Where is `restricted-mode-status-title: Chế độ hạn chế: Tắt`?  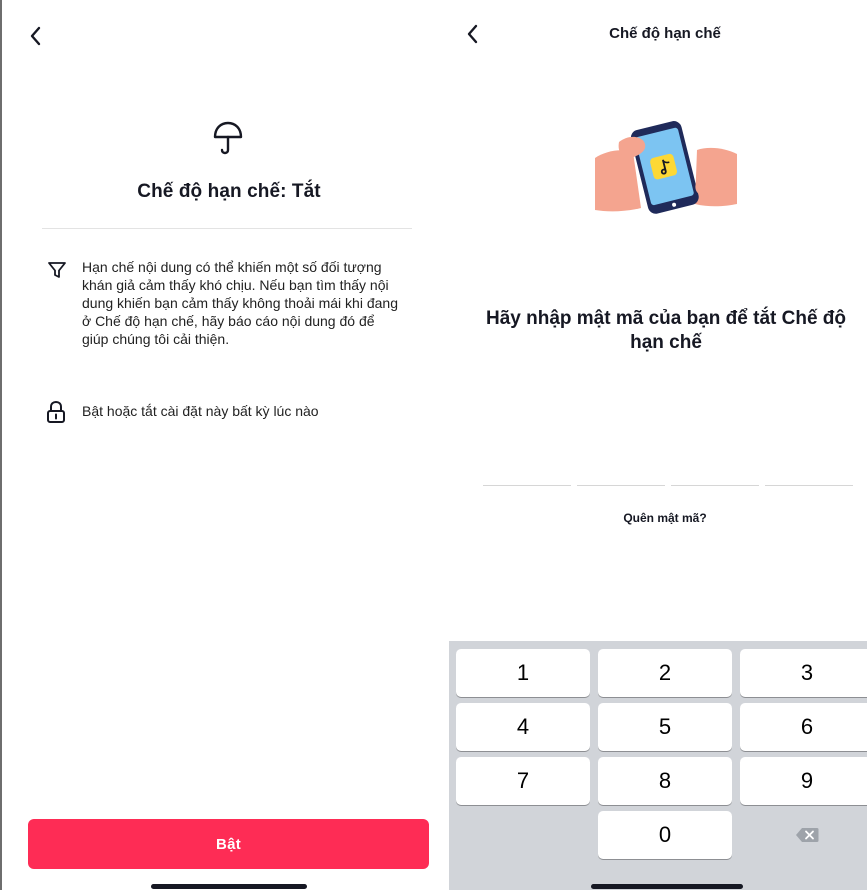 restricted-mode-status-title: Chế độ hạn chế: Tắt is located at coordinates (229, 191).